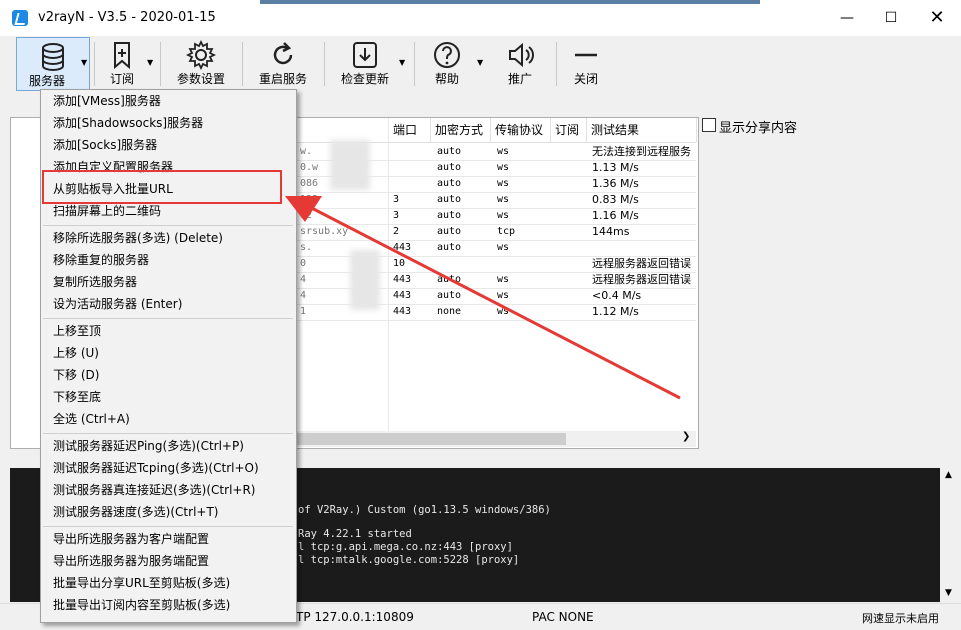 This screenshot has height=630, width=961. I want to click on check-update-dropdown-icon: ▼, so click(402, 62).